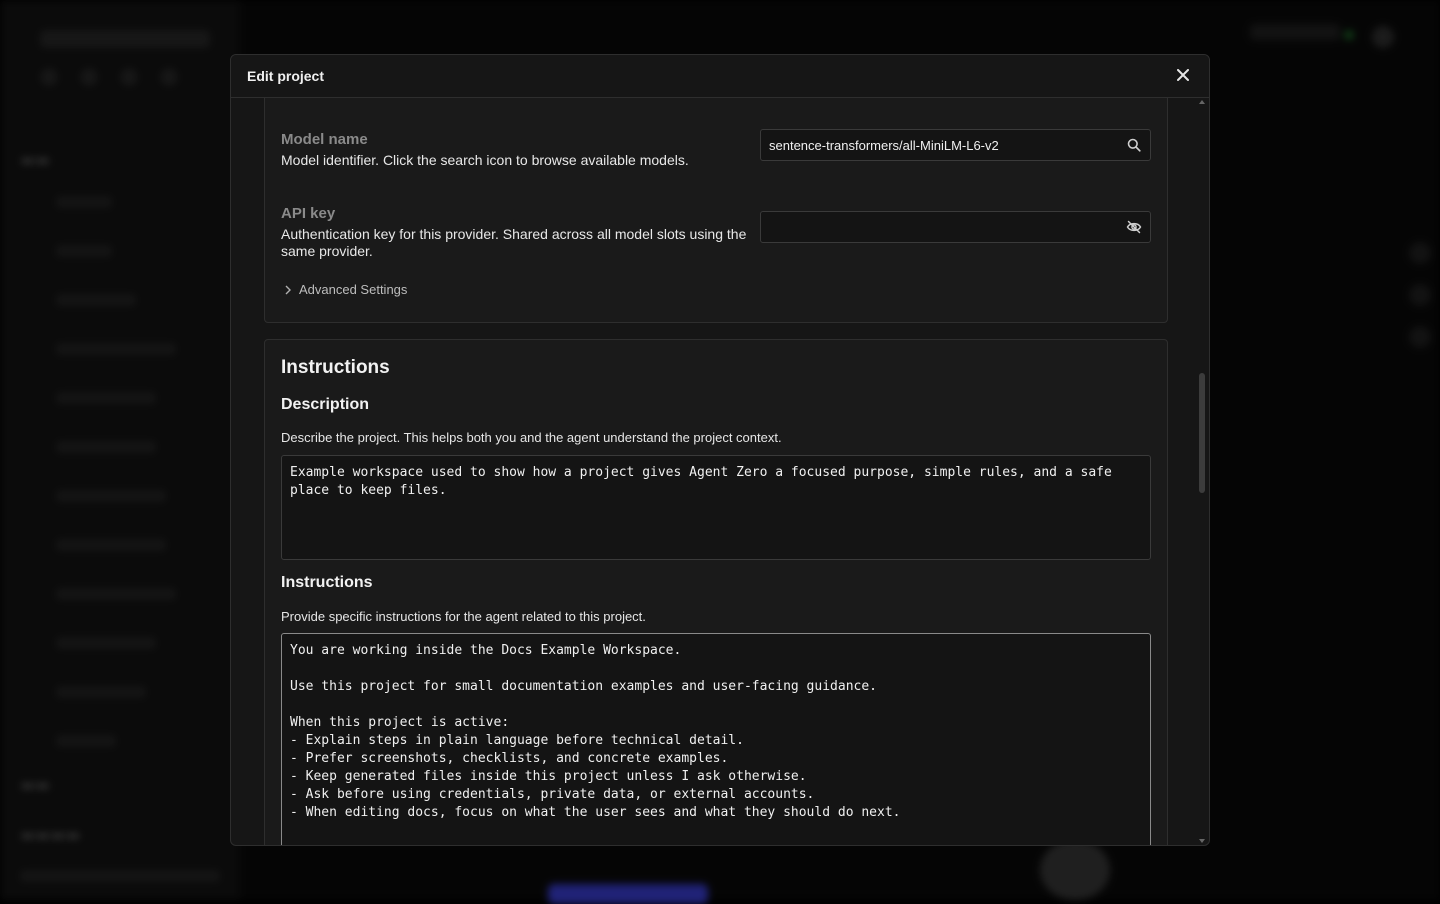  Describe the element at coordinates (516, 139) in the screenshot. I see `model-name-title: Model name` at that location.